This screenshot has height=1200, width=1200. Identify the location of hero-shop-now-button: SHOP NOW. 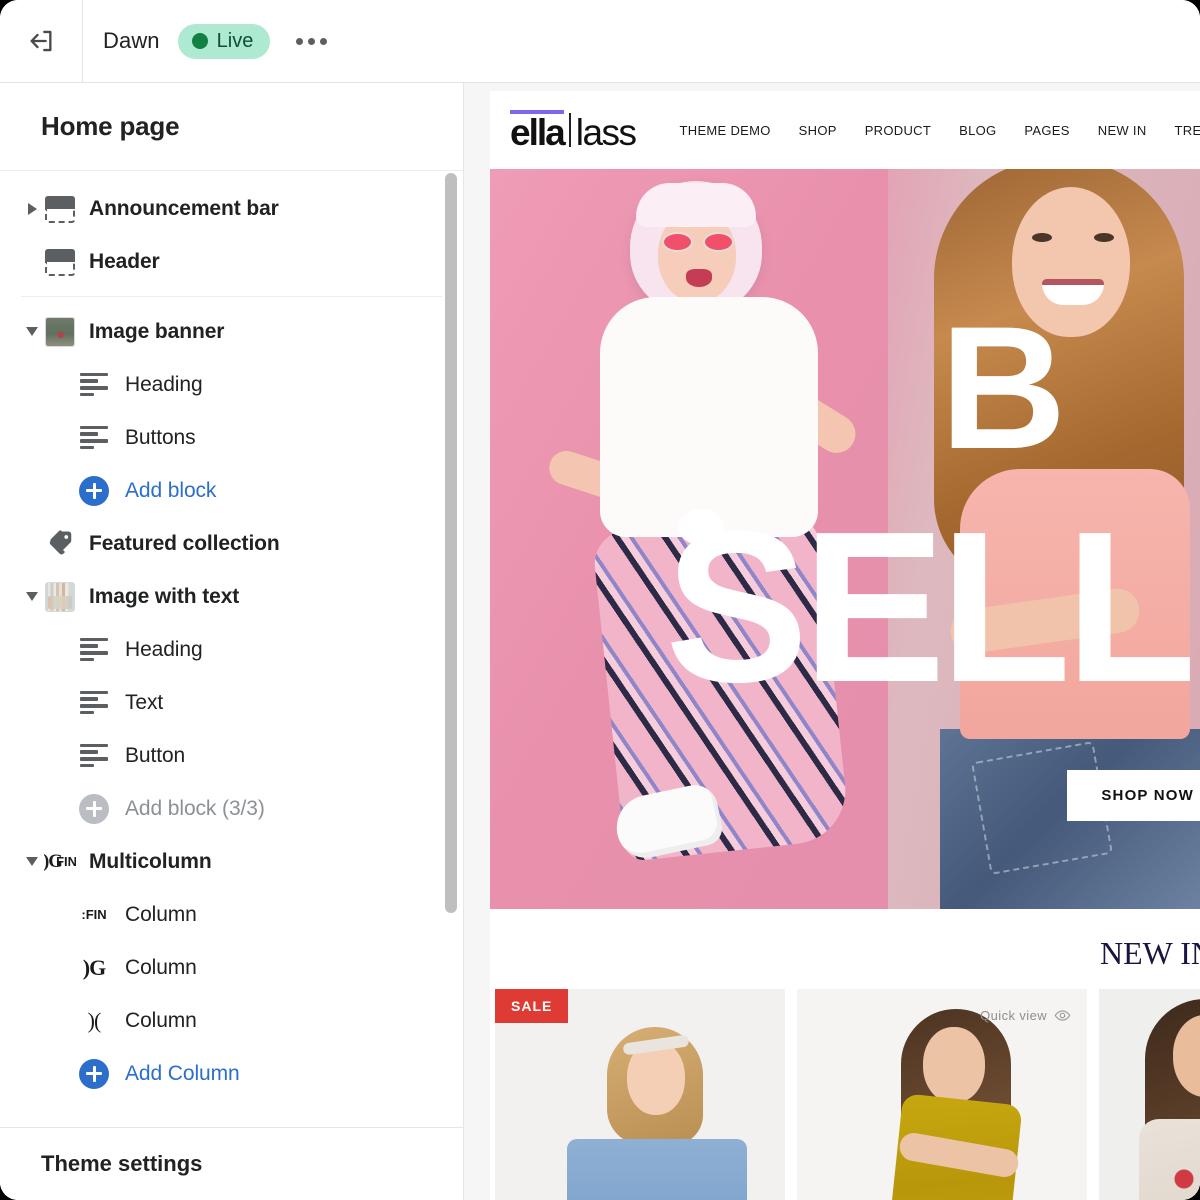
(1133, 795).